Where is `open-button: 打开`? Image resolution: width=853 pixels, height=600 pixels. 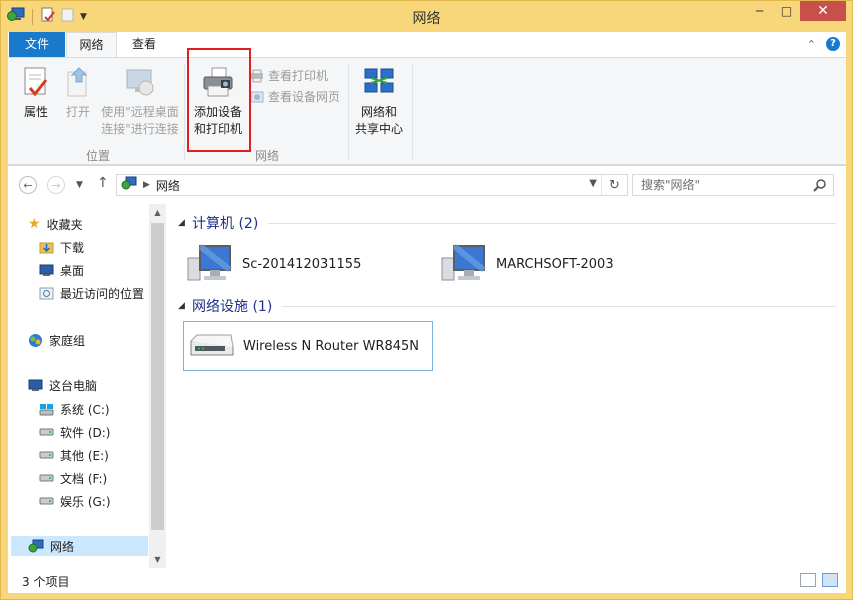
open-button: 打开 is located at coordinates (78, 93).